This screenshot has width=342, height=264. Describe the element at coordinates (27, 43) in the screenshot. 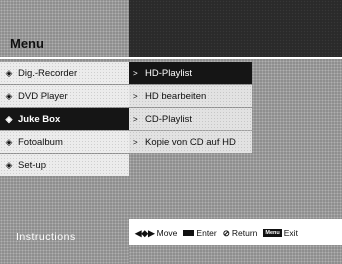

I see `menu-title: Menu` at that location.